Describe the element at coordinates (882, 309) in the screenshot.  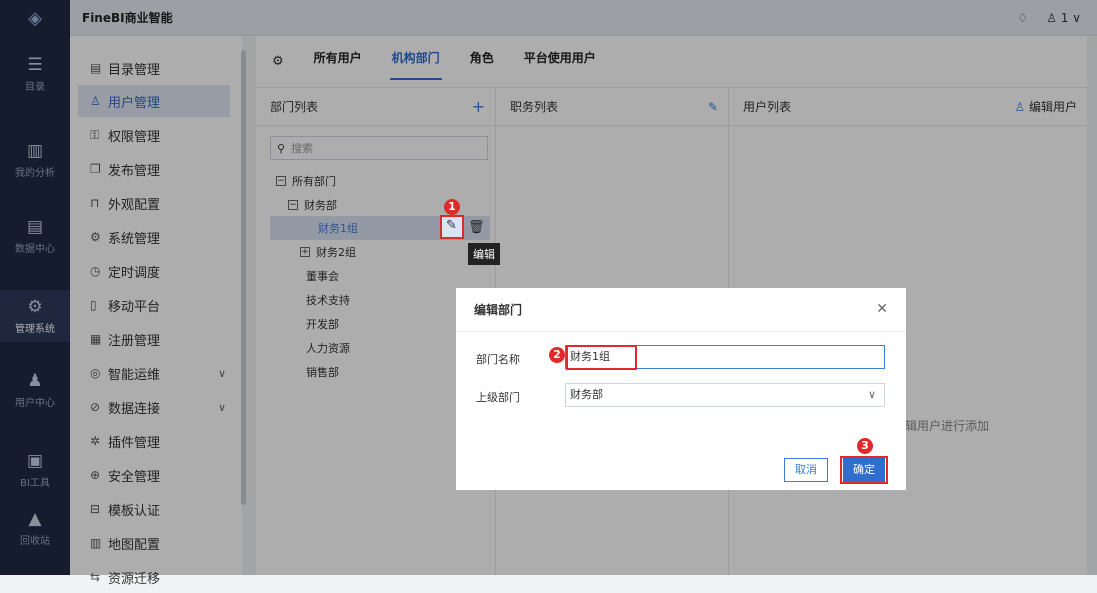
I see `close-icon: ✕` at that location.